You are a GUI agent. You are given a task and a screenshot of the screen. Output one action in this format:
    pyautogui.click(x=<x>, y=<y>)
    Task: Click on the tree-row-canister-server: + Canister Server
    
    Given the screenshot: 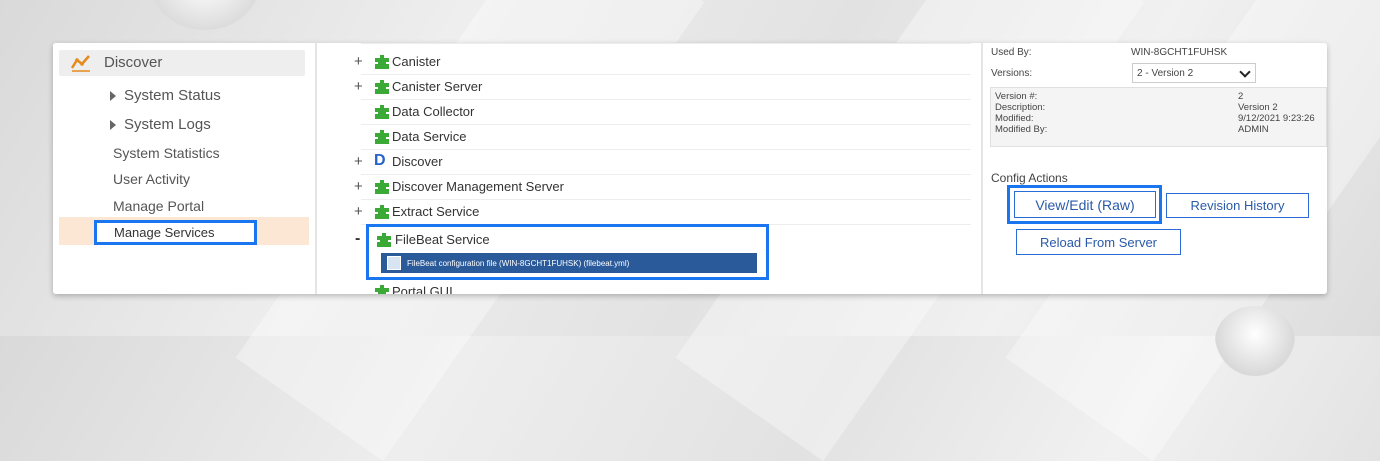 What is the action you would take?
    pyautogui.click(x=649, y=87)
    